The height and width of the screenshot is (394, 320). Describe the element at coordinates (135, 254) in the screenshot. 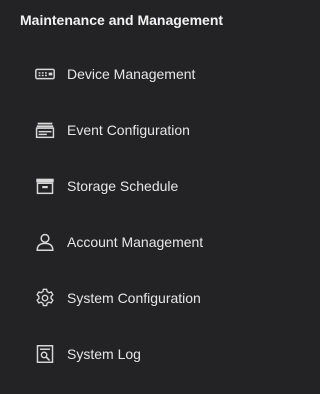

I see `menu-item-account-management: Account Management` at that location.